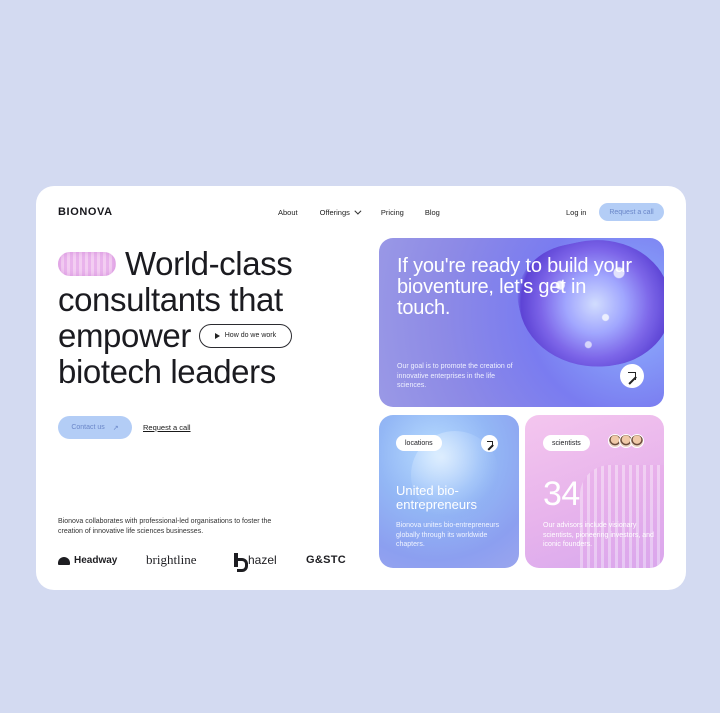 The image size is (720, 713). I want to click on hazel-logo-icon, so click(241, 562).